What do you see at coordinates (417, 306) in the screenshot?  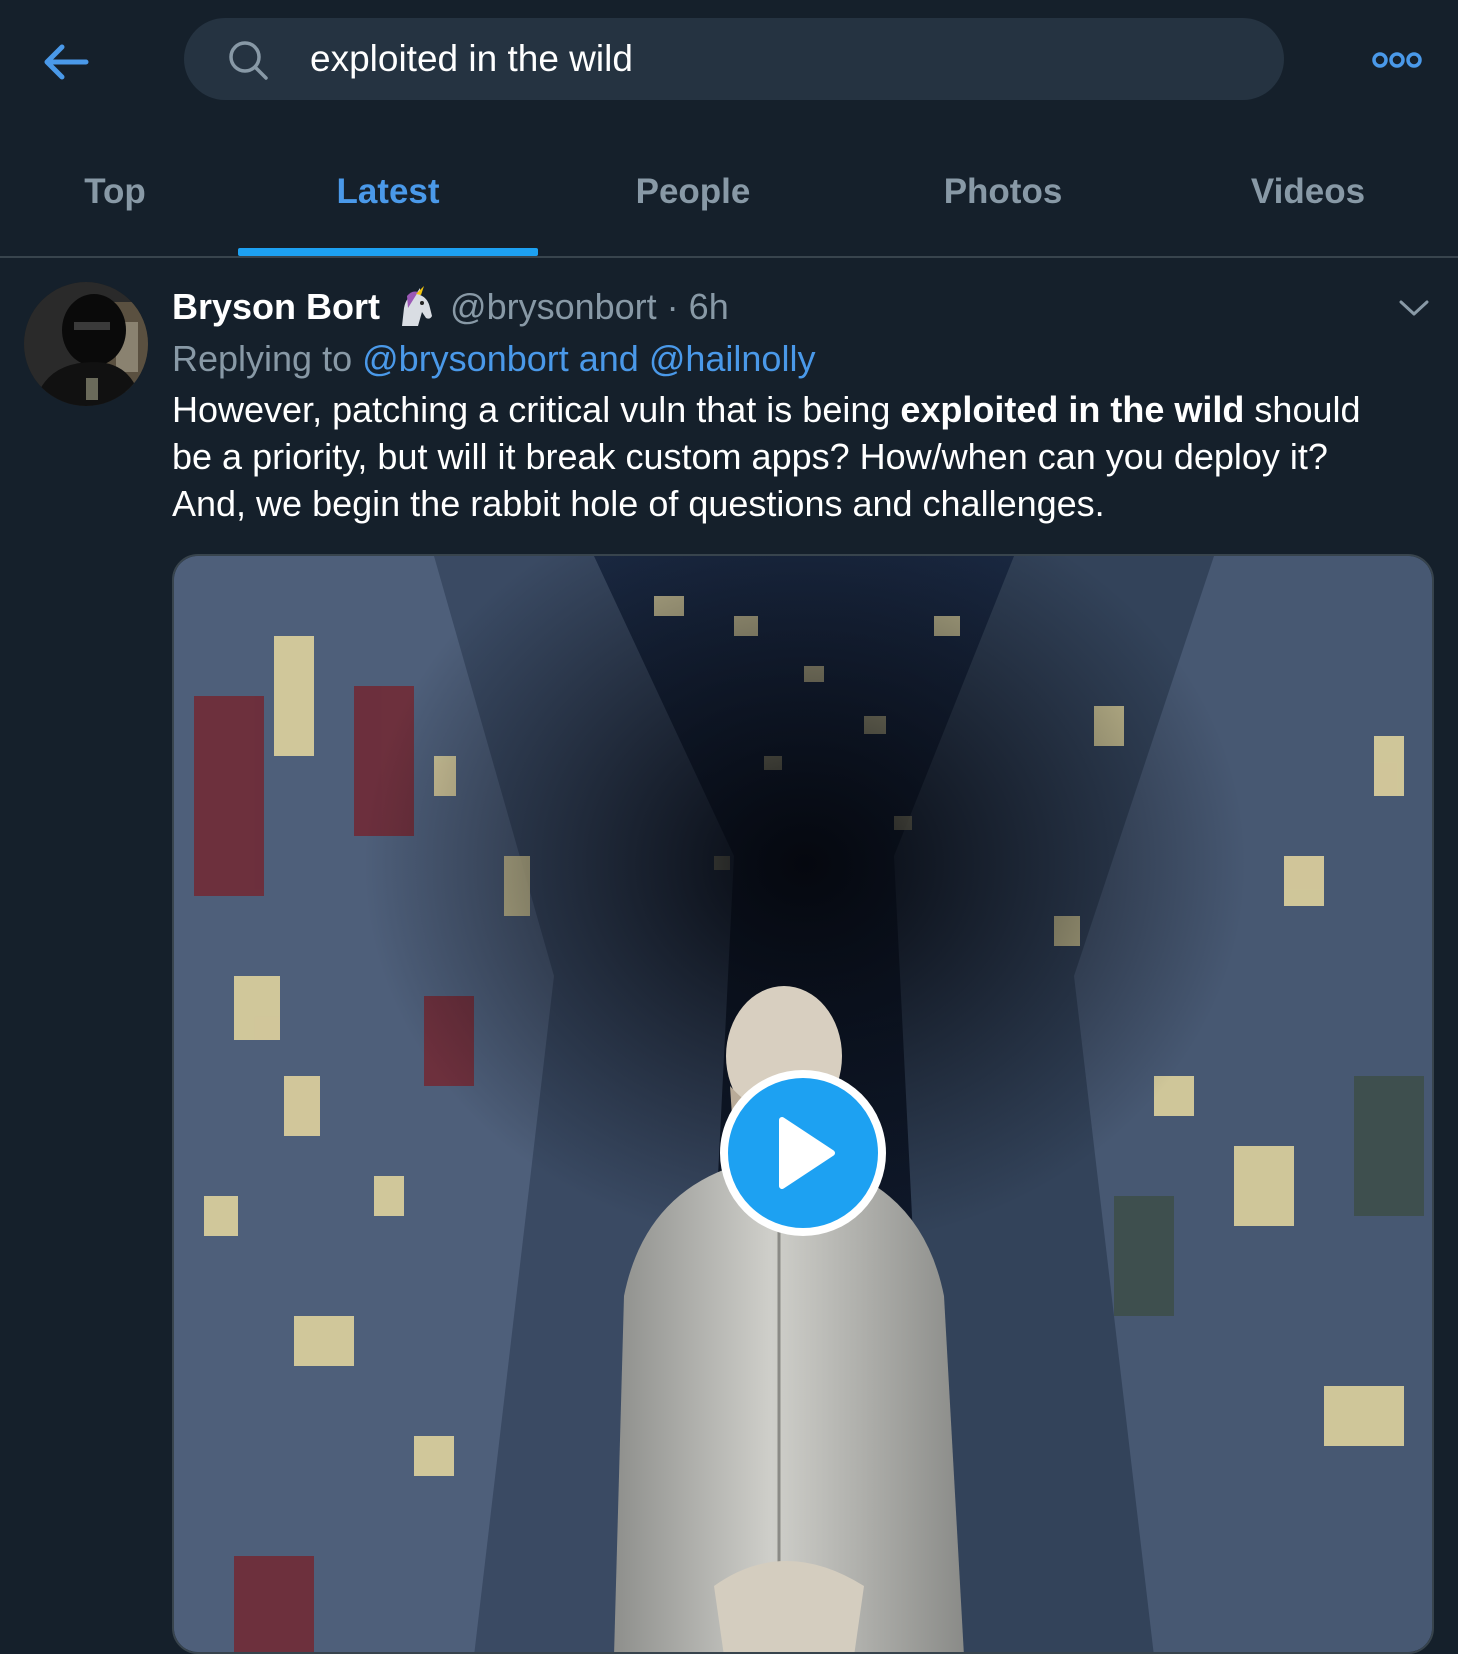 I see `unicorn-icon` at bounding box center [417, 306].